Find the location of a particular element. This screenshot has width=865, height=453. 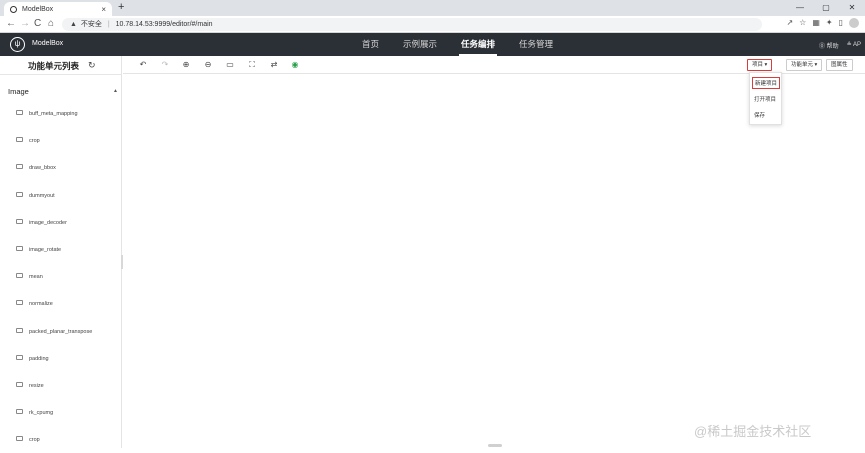

unit-label: draw_bbox is located at coordinates (42, 168).